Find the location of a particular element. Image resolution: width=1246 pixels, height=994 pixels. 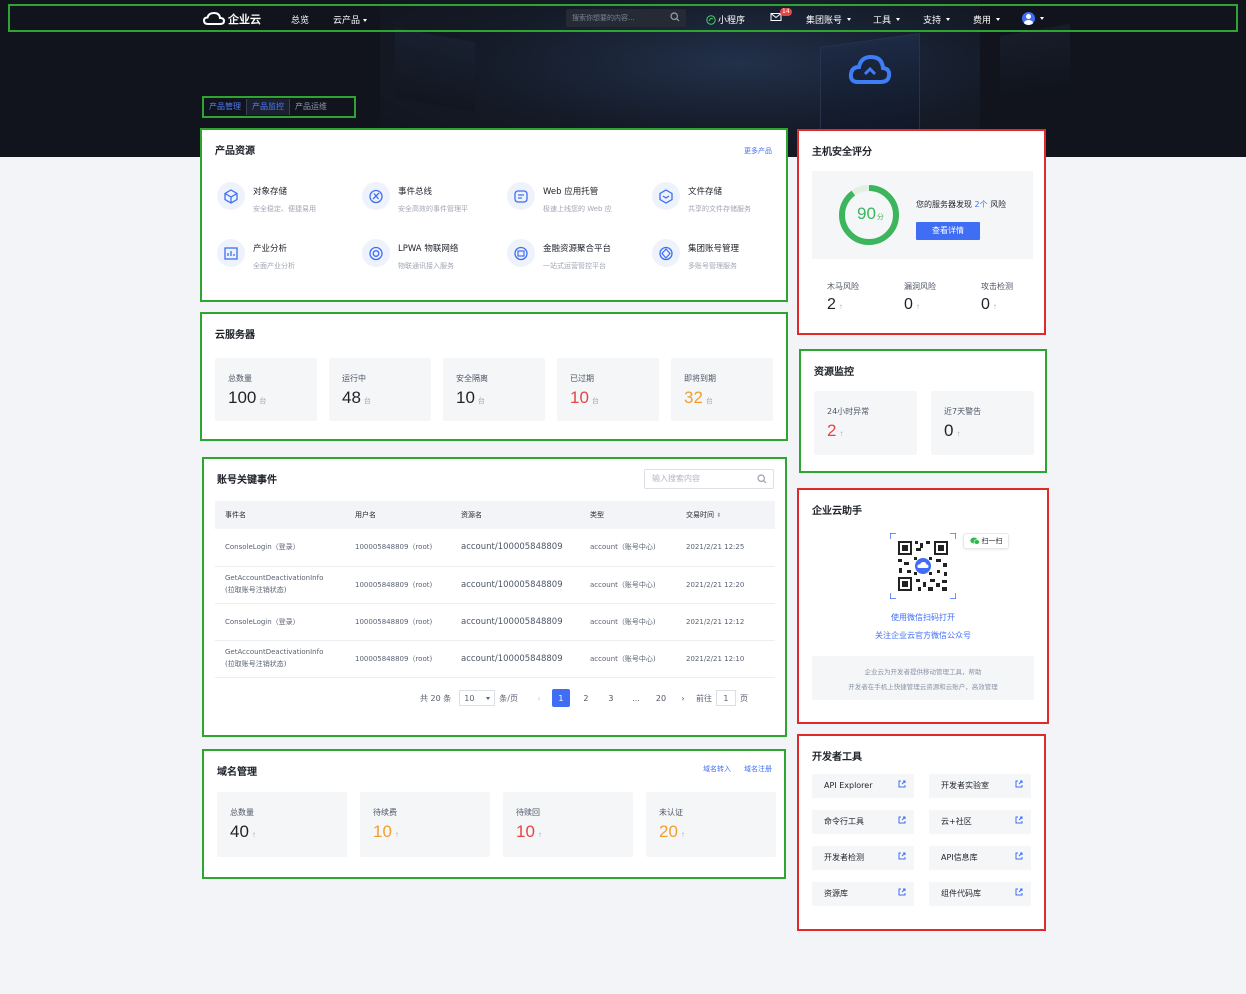

nav-support: 支持 is located at coordinates (937, 19).